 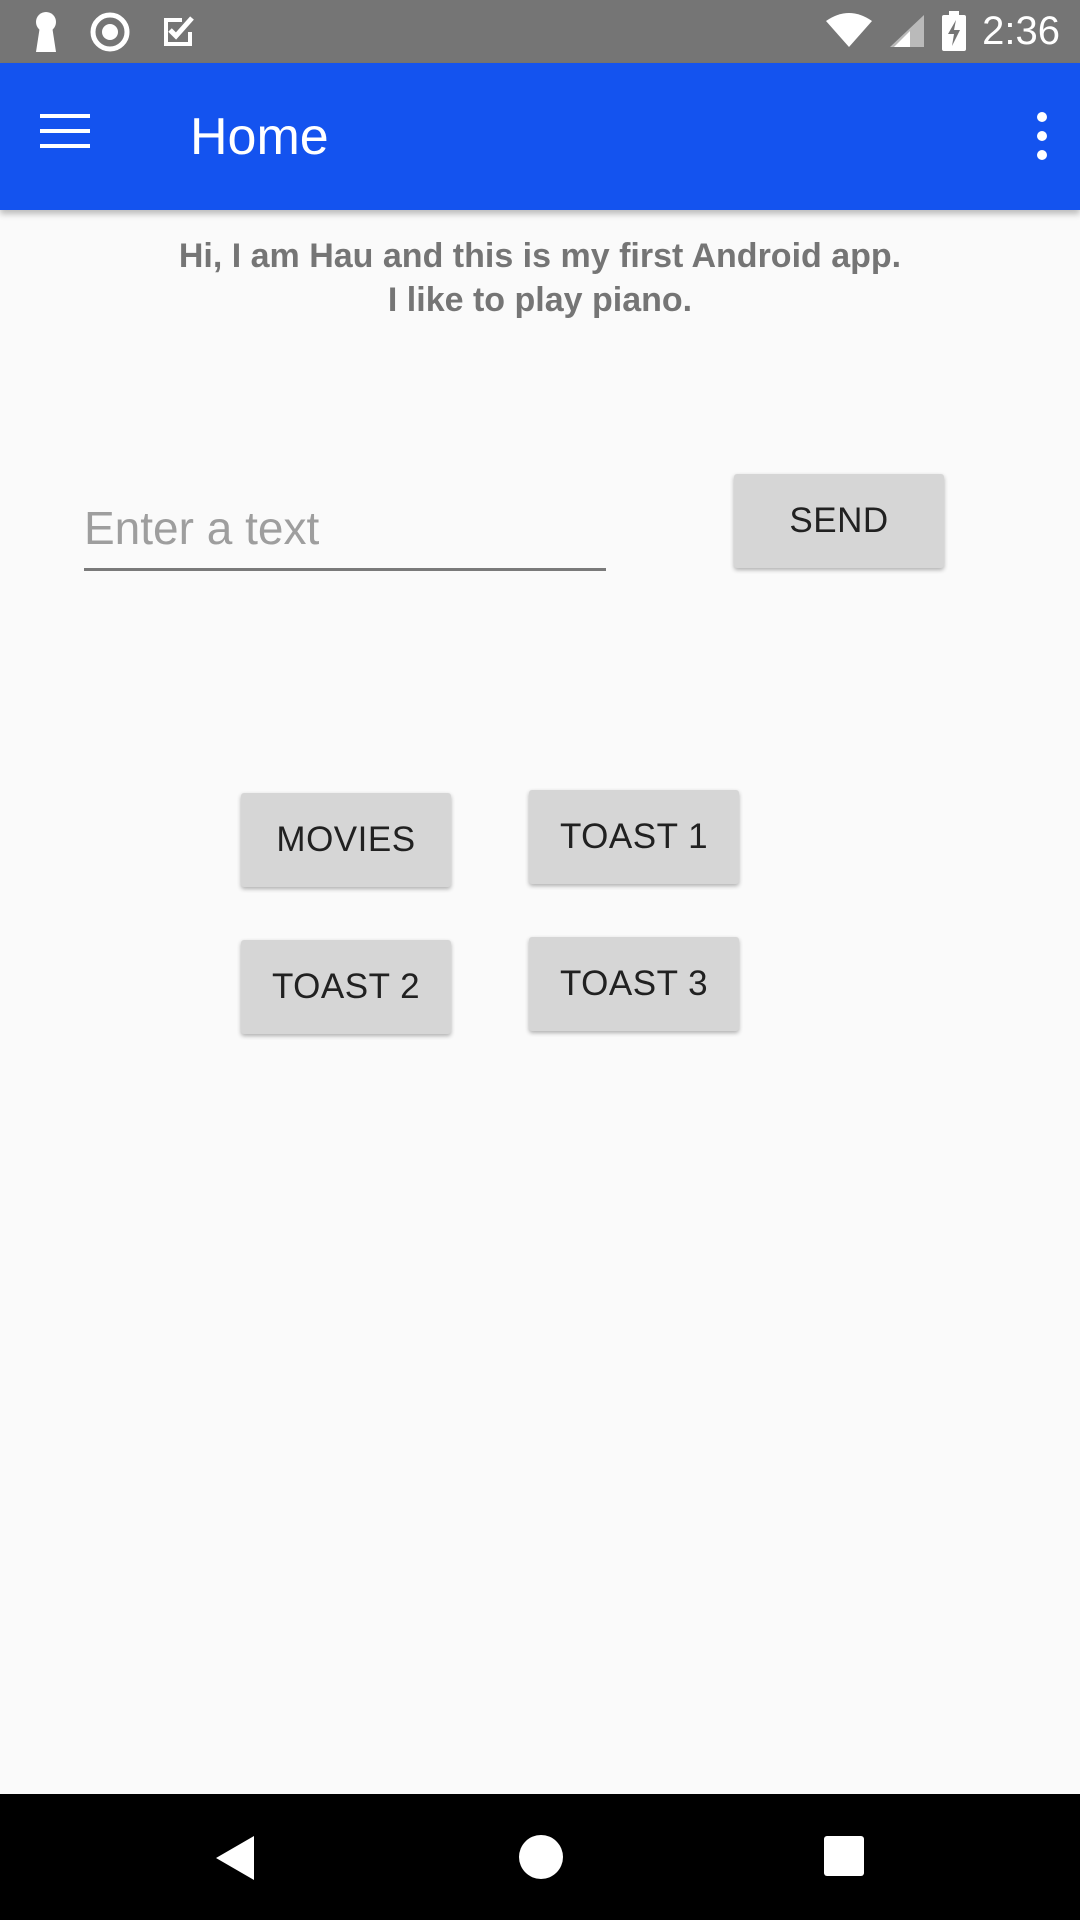 What do you see at coordinates (540, 31) in the screenshot?
I see `status-bar: 2:36` at bounding box center [540, 31].